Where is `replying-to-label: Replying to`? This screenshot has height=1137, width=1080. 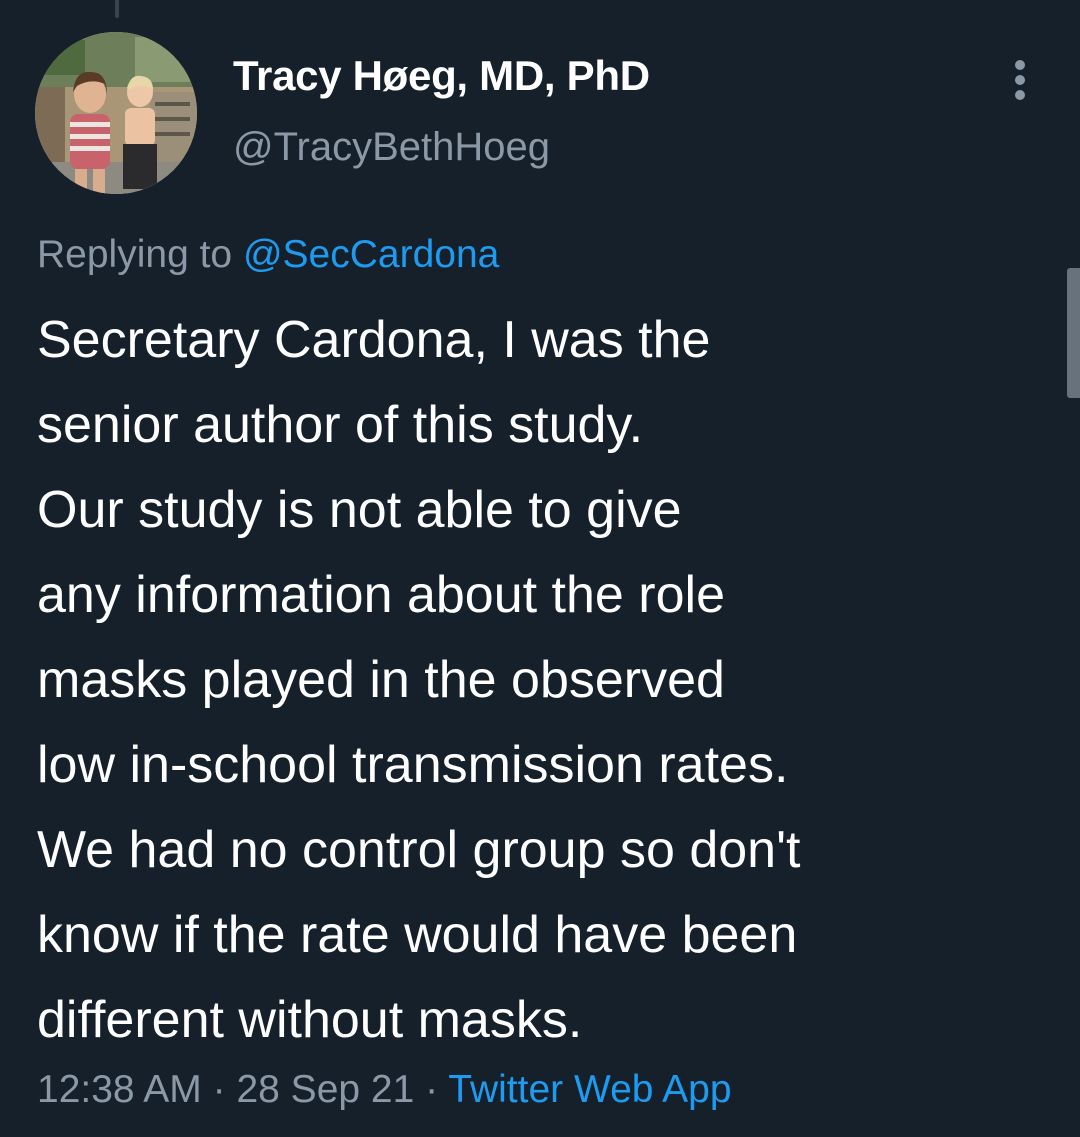
replying-to-label: Replying to is located at coordinates (140, 254).